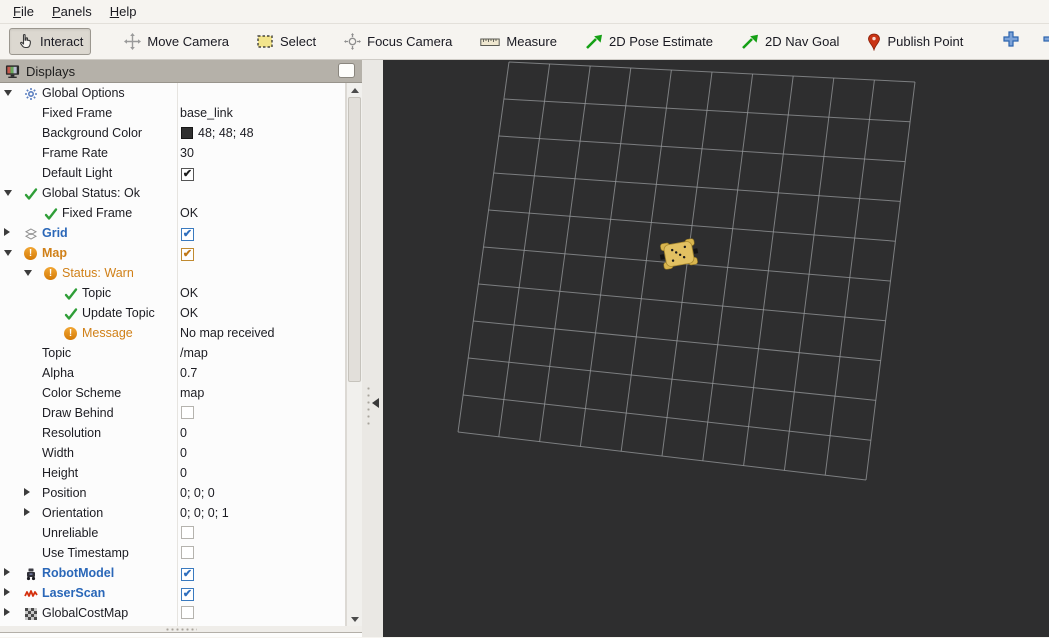 The height and width of the screenshot is (638, 1049). Describe the element at coordinates (118, 313) in the screenshot. I see `property-label: Update Topic` at that location.